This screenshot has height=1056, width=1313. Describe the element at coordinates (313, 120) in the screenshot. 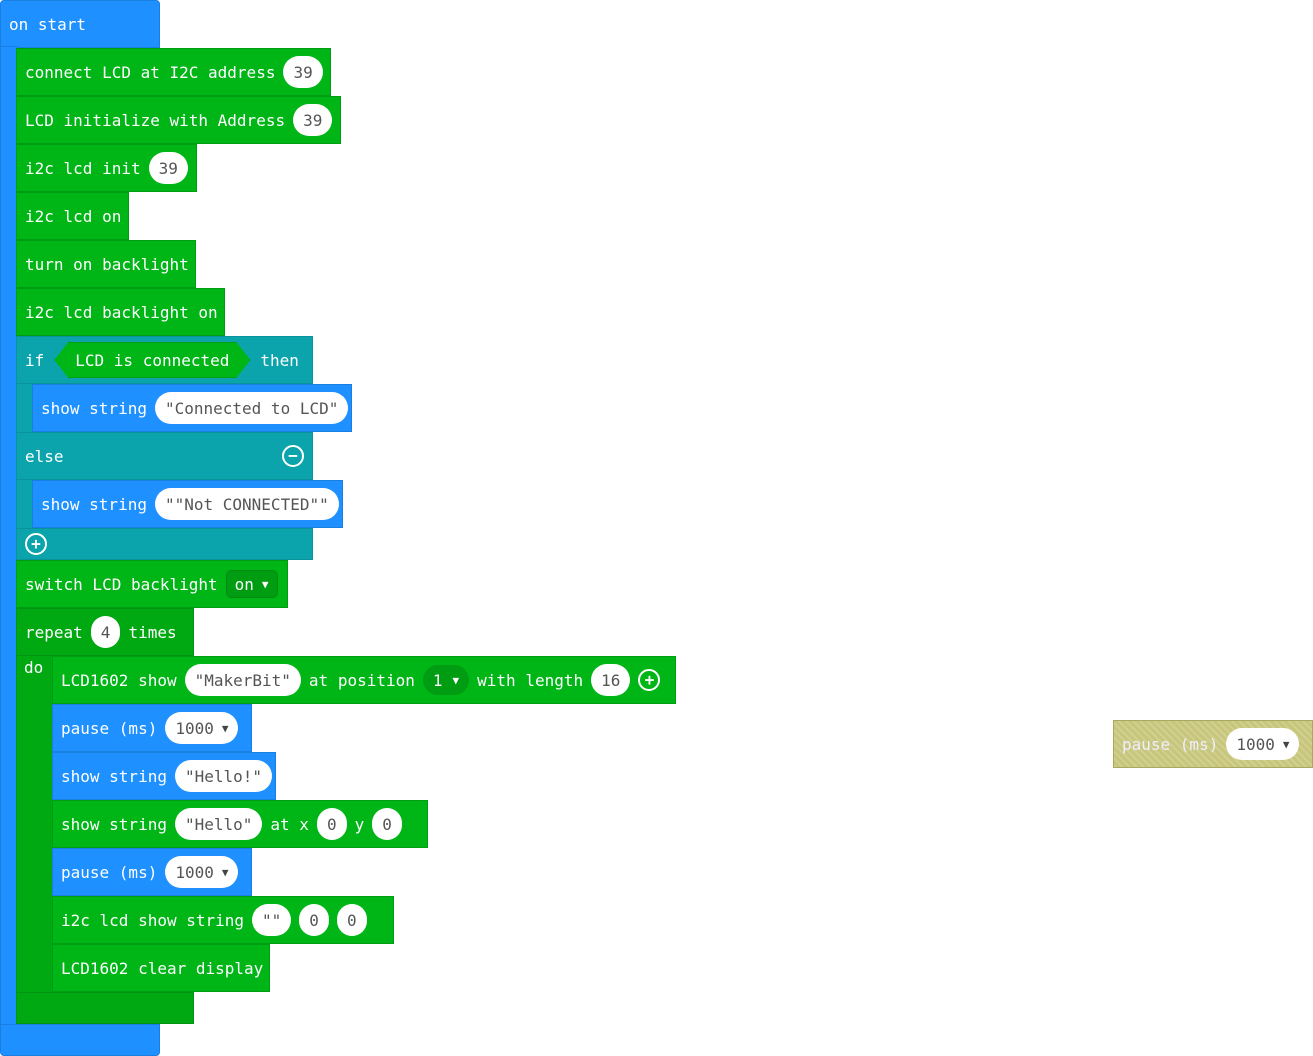

I see `lcd-initialize-address-input: 39` at that location.